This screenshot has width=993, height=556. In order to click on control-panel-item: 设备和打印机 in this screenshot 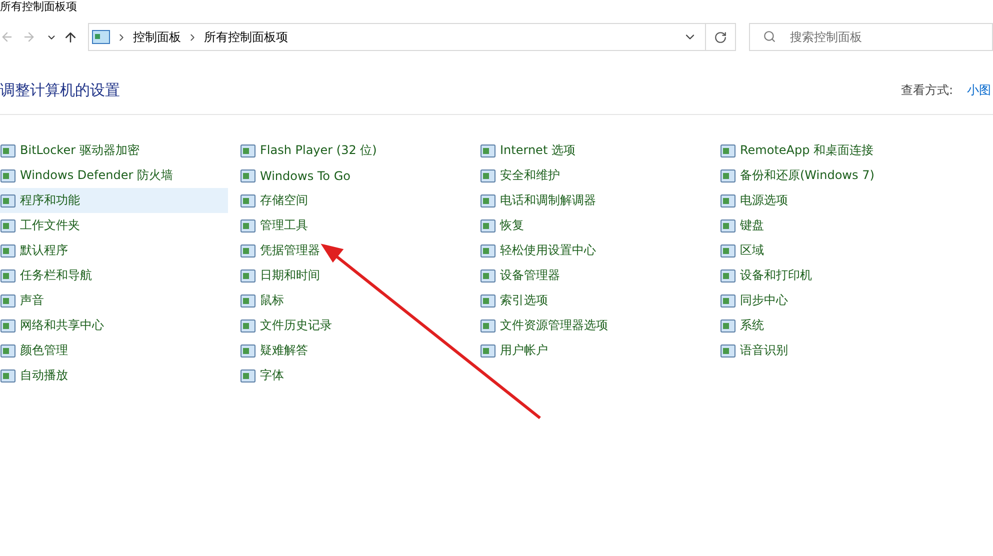, I will do `click(834, 275)`.